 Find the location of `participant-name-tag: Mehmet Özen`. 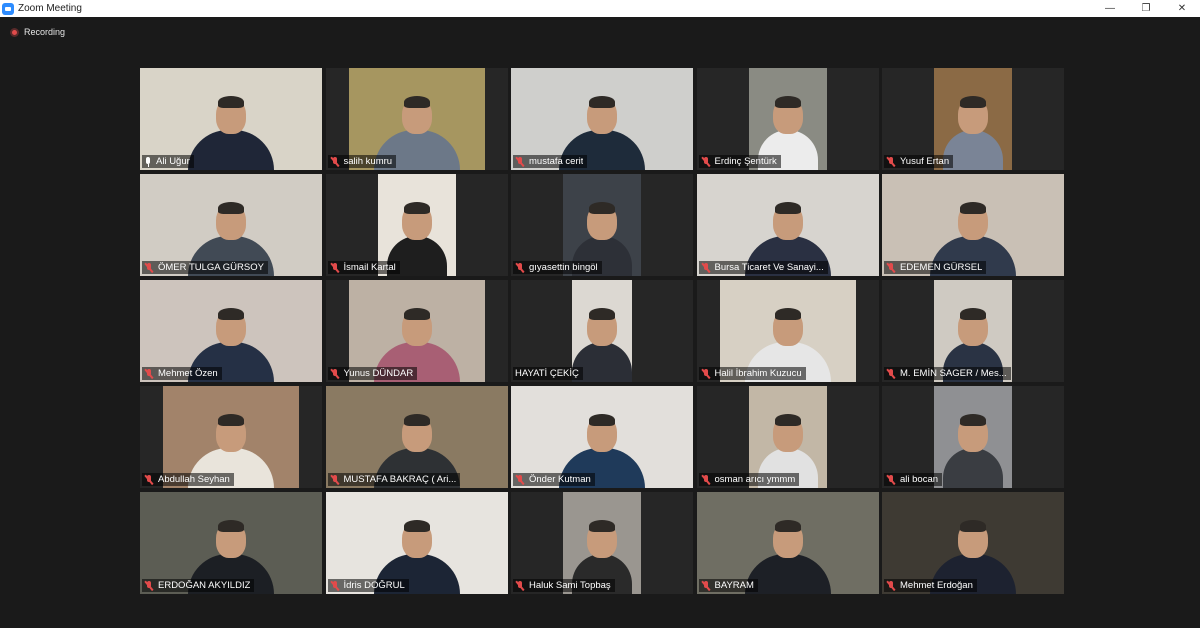

participant-name-tag: Mehmet Özen is located at coordinates (182, 373).